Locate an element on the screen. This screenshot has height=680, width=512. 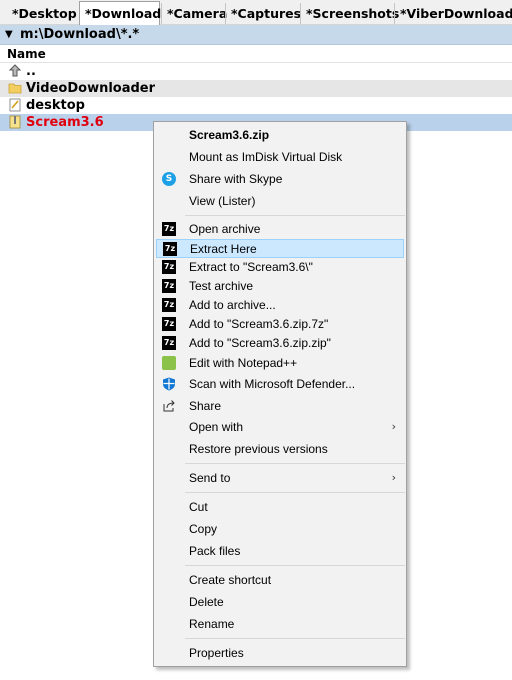
menu-item-test-archive: 7z Test archive is located at coordinates (280, 286).